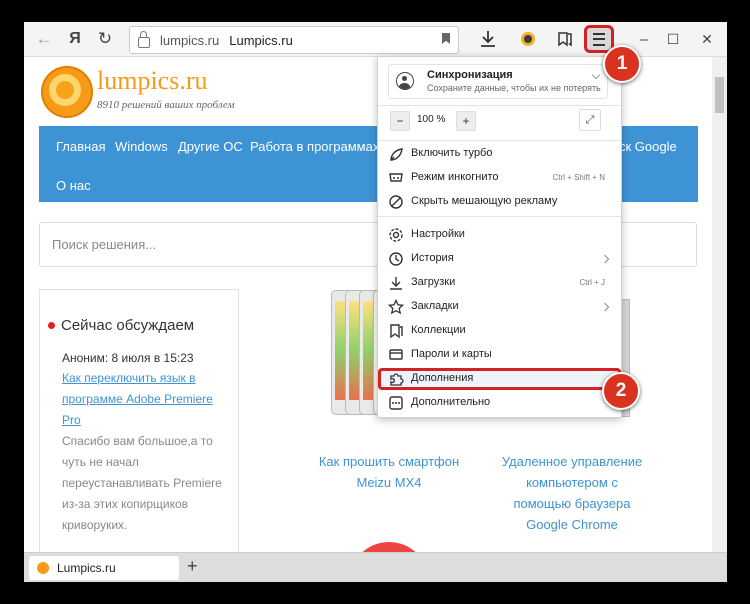  Describe the element at coordinates (67, 92) in the screenshot. I see `orange-logo-icon` at that location.